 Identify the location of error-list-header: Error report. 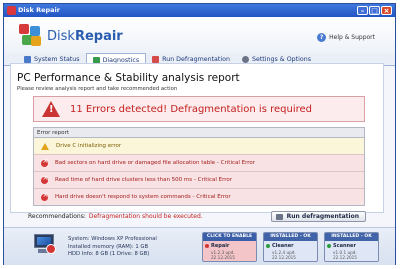
(199, 133).